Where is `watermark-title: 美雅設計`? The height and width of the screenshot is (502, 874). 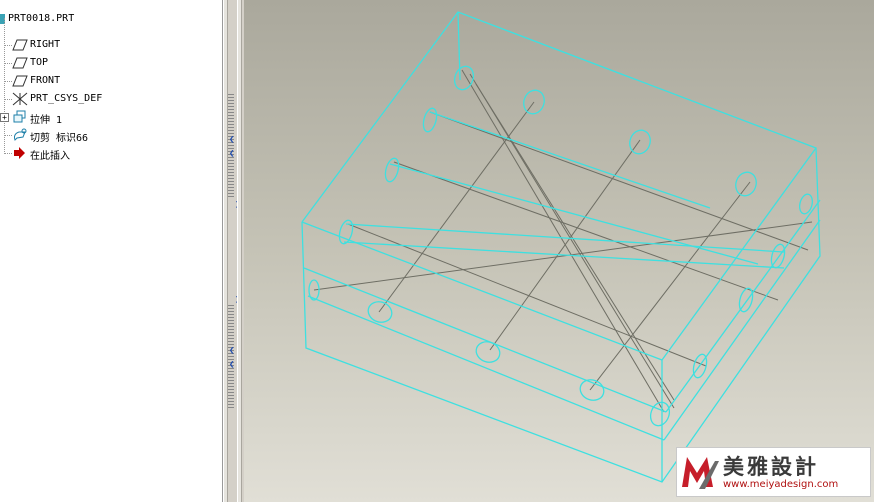
watermark-title: 美雅設計 is located at coordinates (771, 467).